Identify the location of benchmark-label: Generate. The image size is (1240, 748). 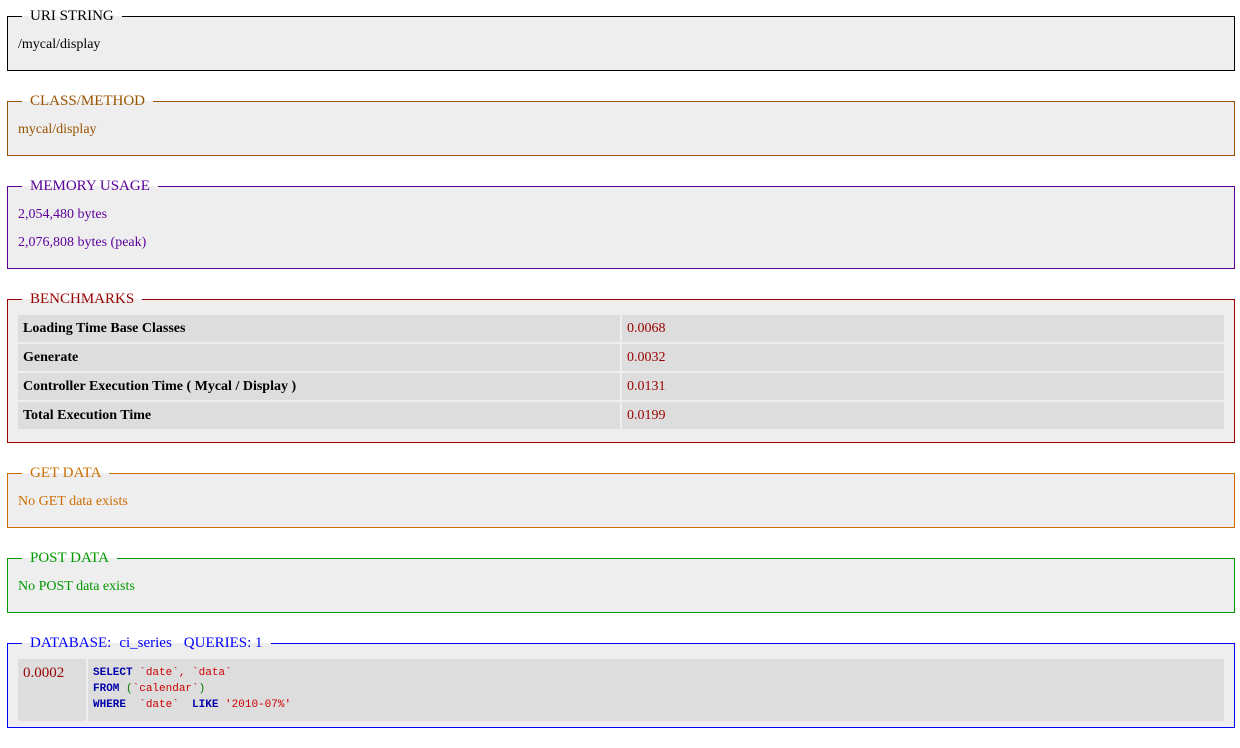
(320, 358).